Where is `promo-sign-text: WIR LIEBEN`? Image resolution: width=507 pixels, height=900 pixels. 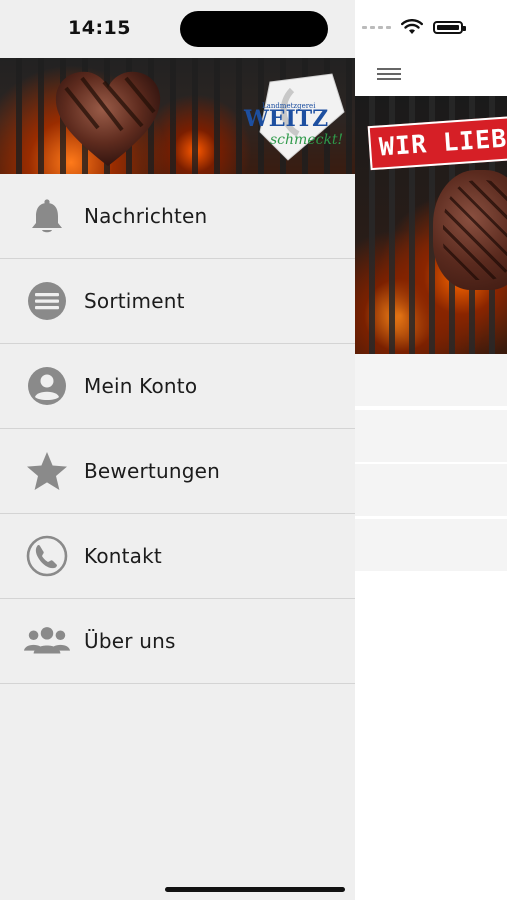 promo-sign-text: WIR LIEBEN is located at coordinates (442, 141).